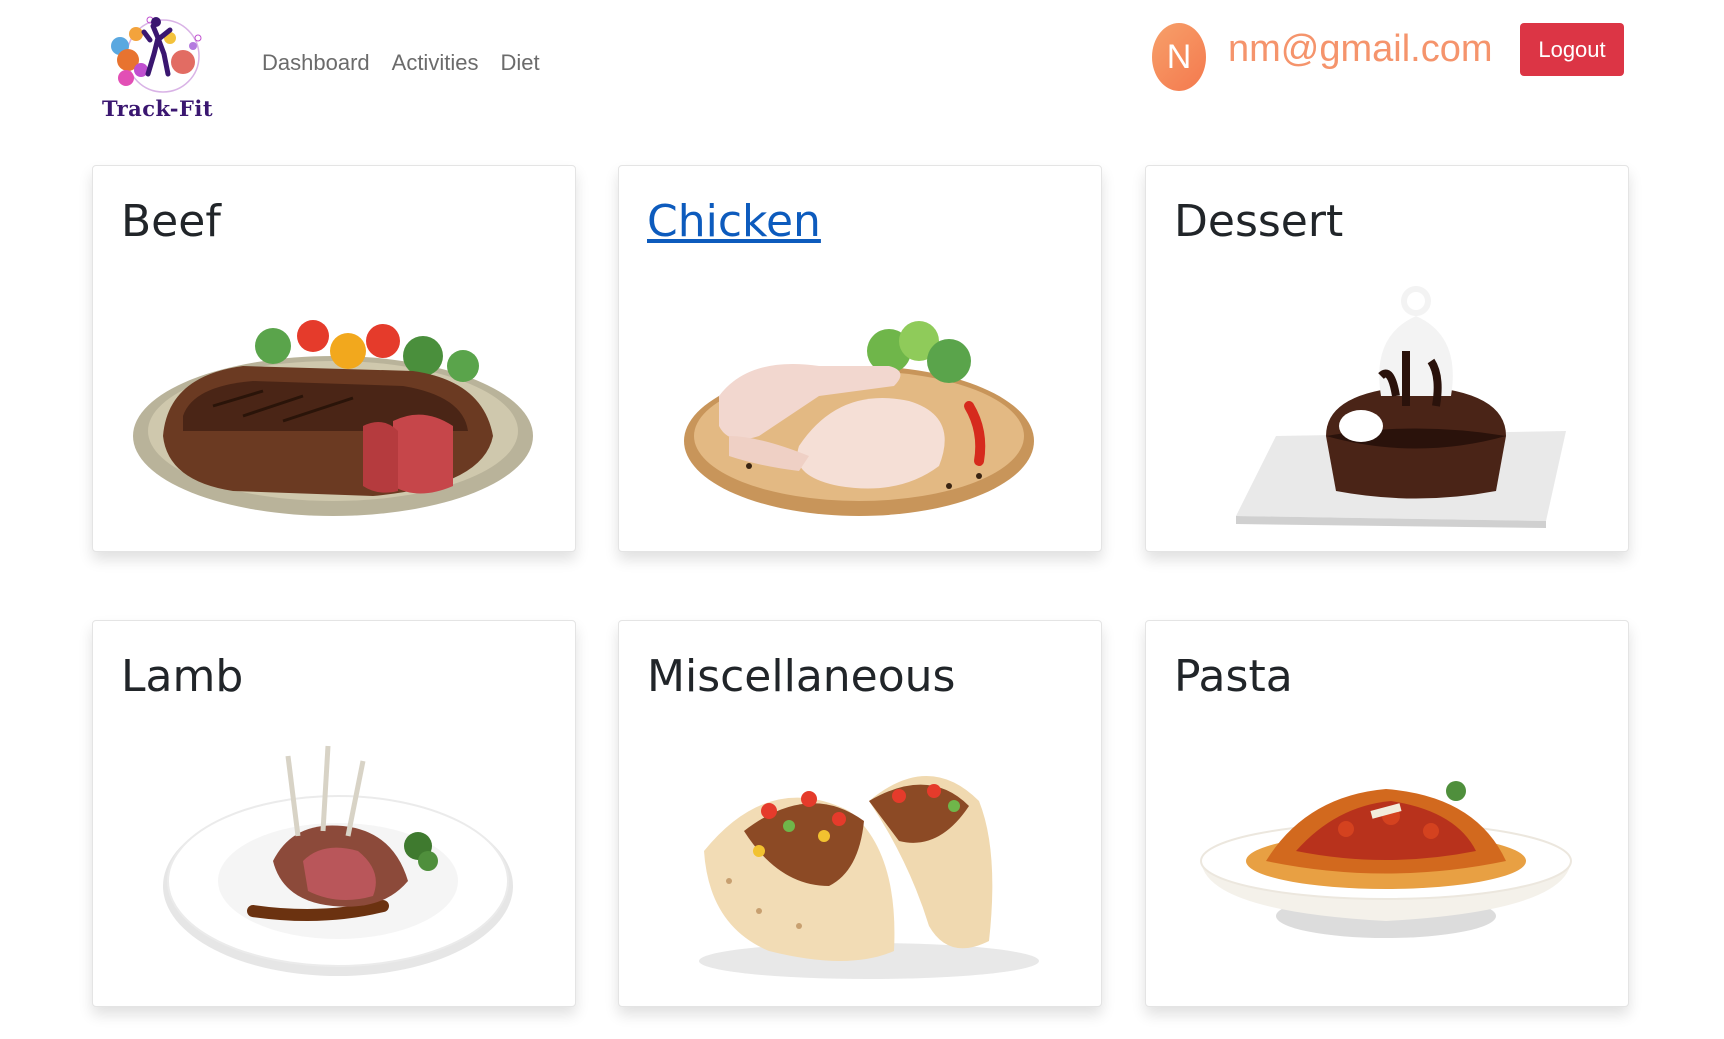  What do you see at coordinates (182, 676) in the screenshot?
I see `category-title: Lamb` at bounding box center [182, 676].